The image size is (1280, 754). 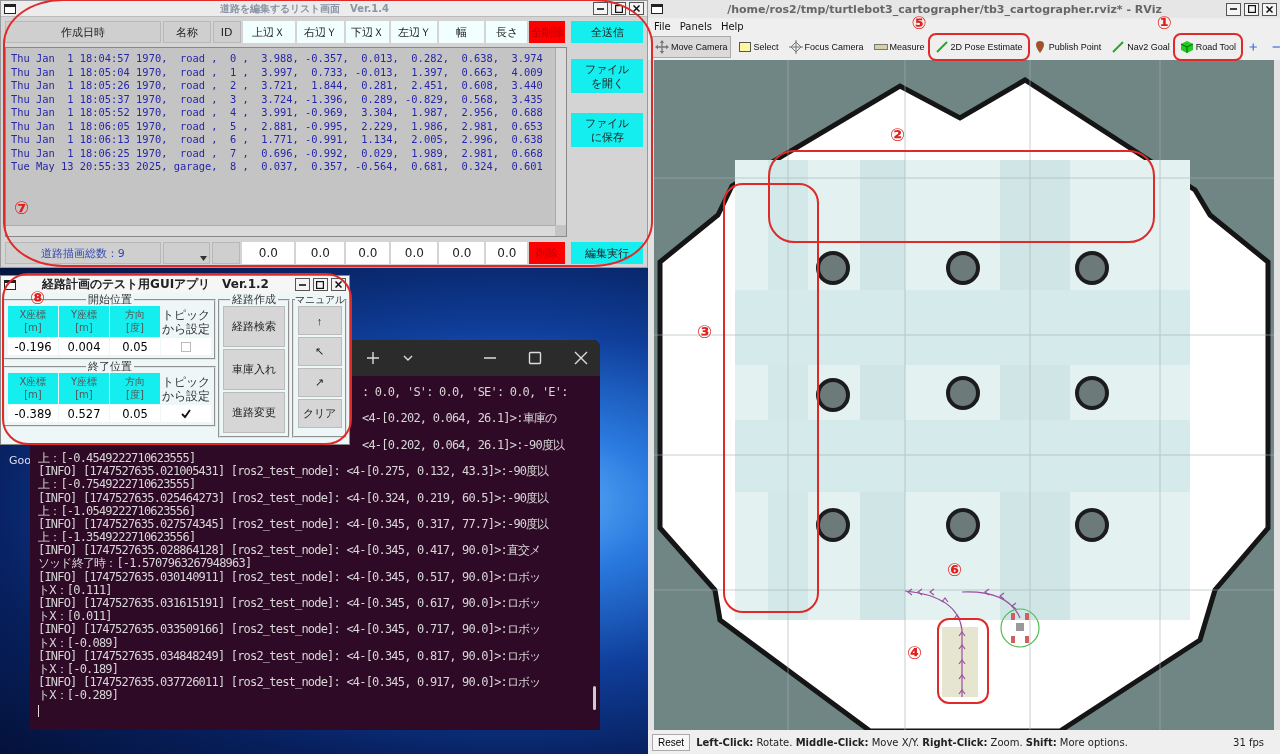 What do you see at coordinates (465, 393) in the screenshot?
I see `terminal-line: : 0.0, 'S': 0.0, 'SE': 0.0, 'E':` at bounding box center [465, 393].